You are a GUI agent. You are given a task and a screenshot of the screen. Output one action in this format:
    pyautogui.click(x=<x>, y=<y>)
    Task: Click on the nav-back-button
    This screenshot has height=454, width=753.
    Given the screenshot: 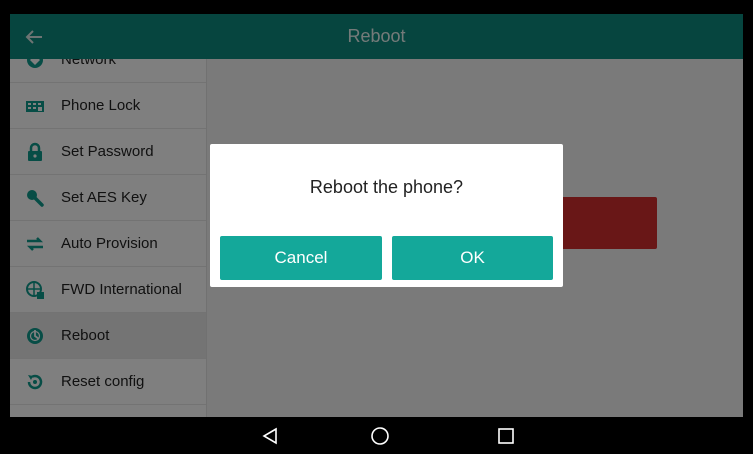 What is the action you would take?
    pyautogui.click(x=270, y=435)
    